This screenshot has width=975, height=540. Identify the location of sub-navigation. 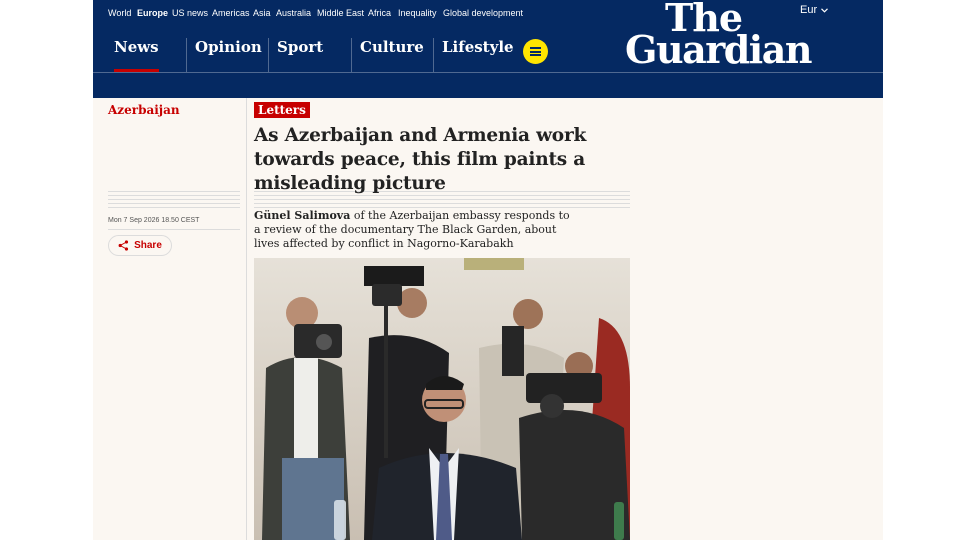
(488, 85).